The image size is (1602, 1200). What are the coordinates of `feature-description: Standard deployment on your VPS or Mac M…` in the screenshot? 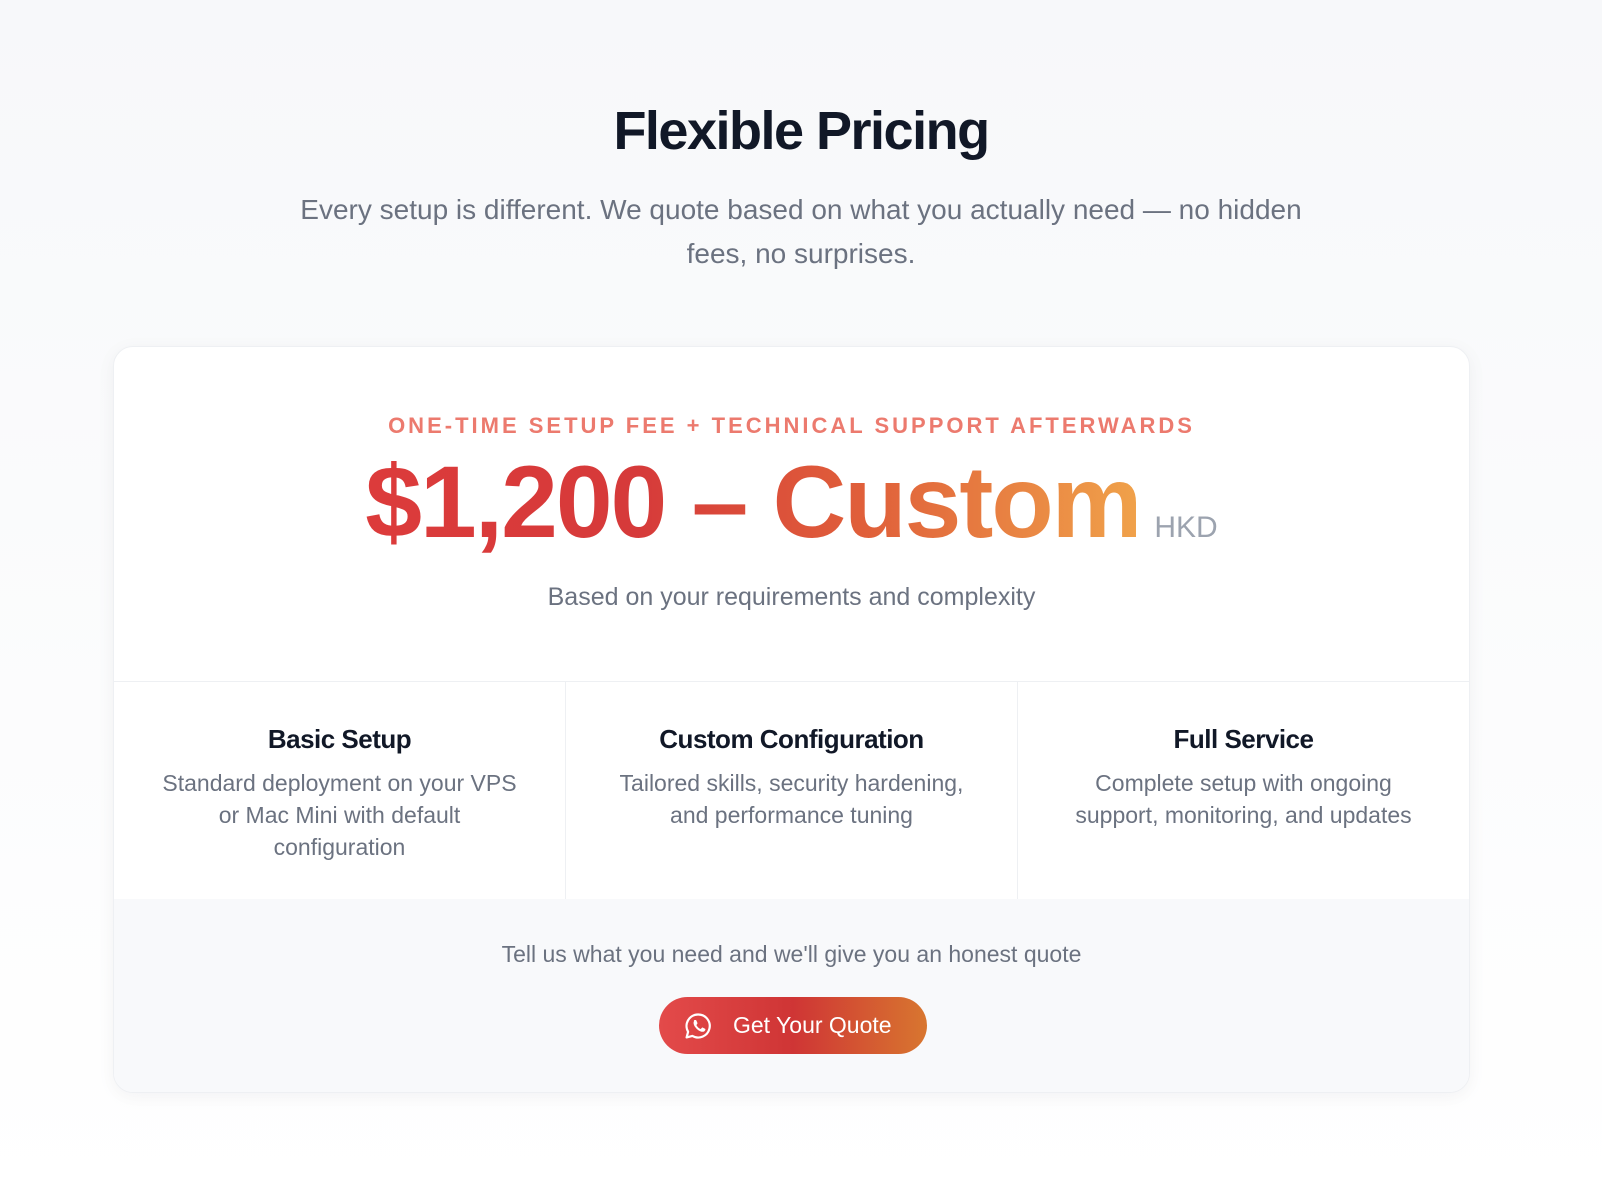 It's located at (339, 815).